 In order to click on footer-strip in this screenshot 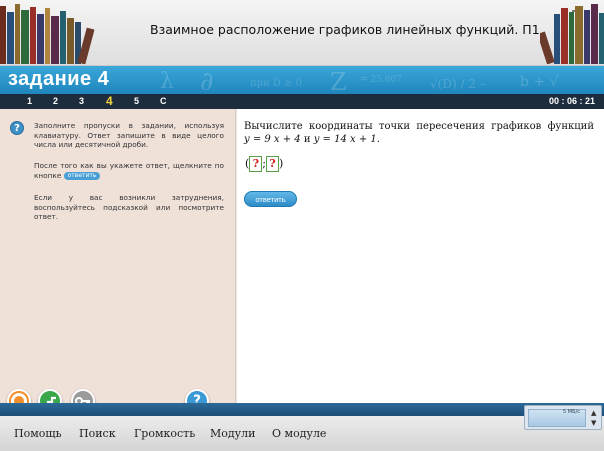, I will do `click(302, 409)`.